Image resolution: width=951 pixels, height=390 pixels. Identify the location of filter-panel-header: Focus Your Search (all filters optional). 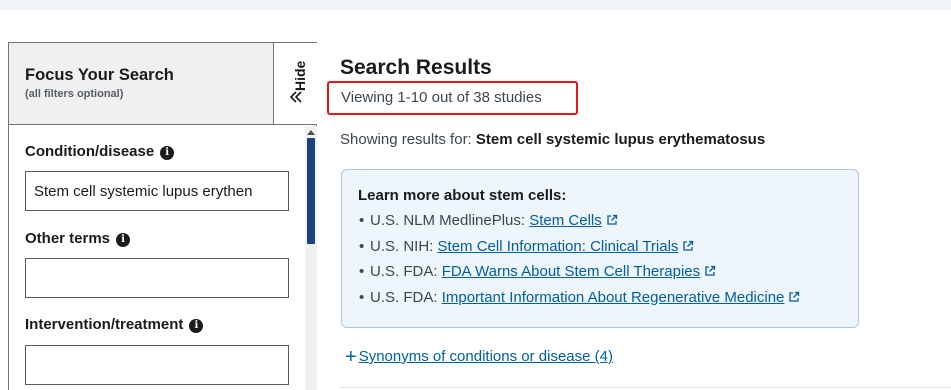
(141, 84).